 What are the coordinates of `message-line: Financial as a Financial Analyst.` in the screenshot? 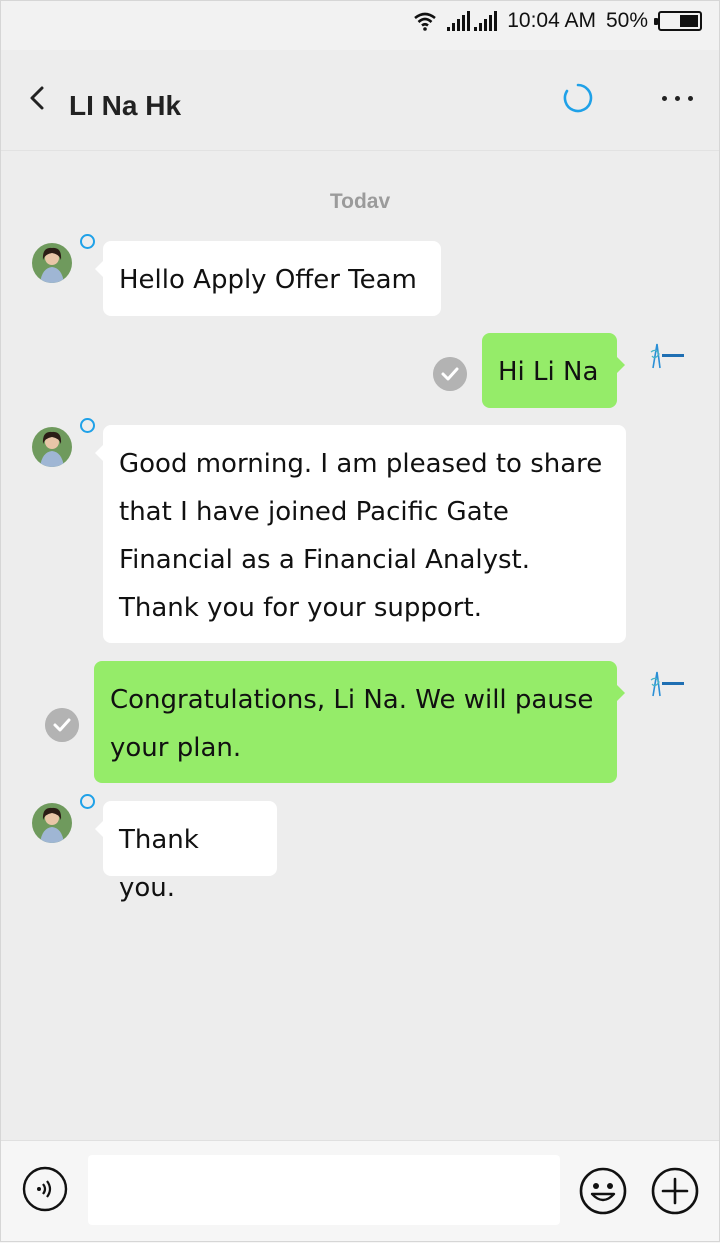 It's located at (324, 560).